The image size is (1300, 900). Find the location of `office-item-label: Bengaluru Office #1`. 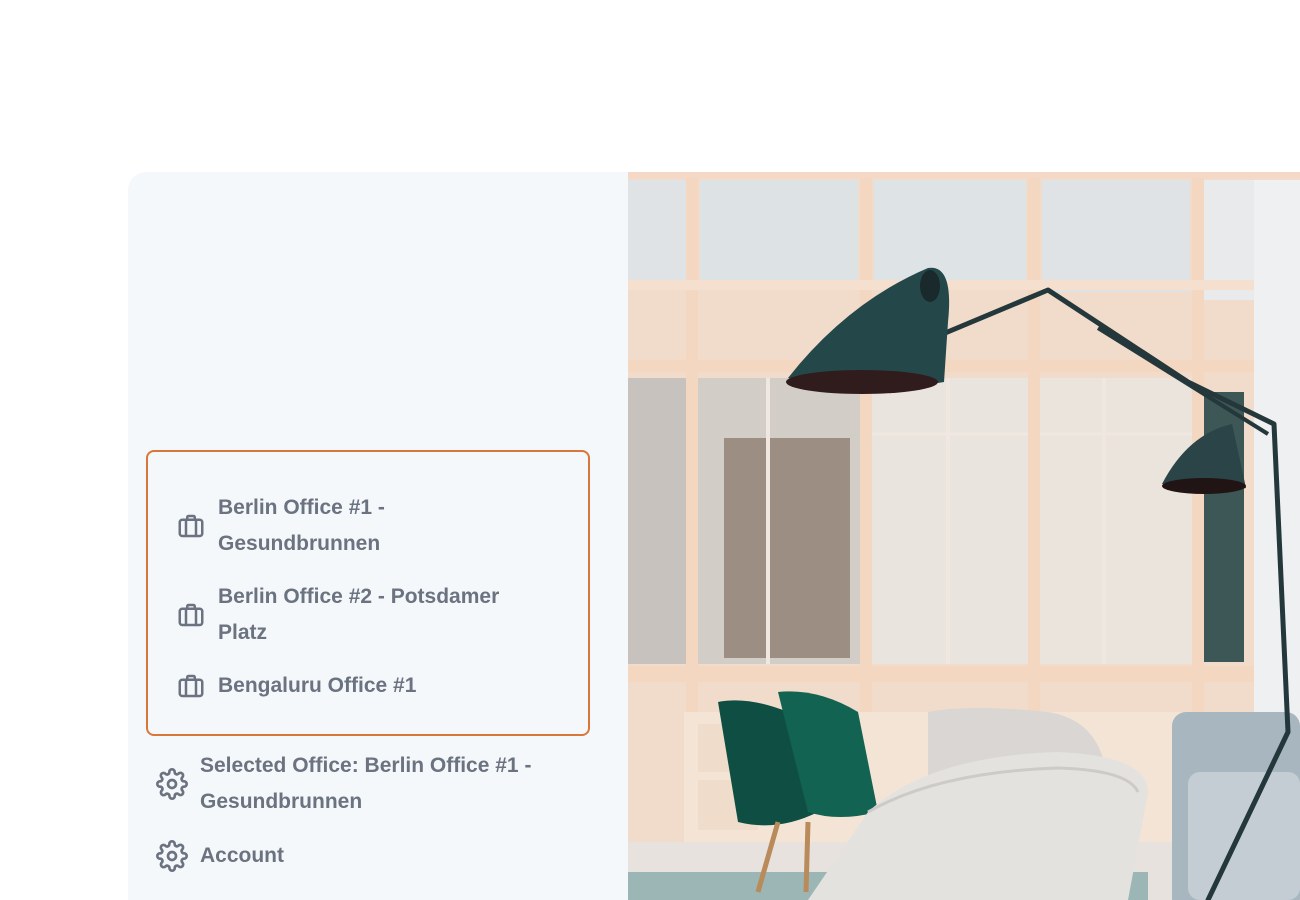

office-item-label: Bengaluru Office #1 is located at coordinates (317, 685).